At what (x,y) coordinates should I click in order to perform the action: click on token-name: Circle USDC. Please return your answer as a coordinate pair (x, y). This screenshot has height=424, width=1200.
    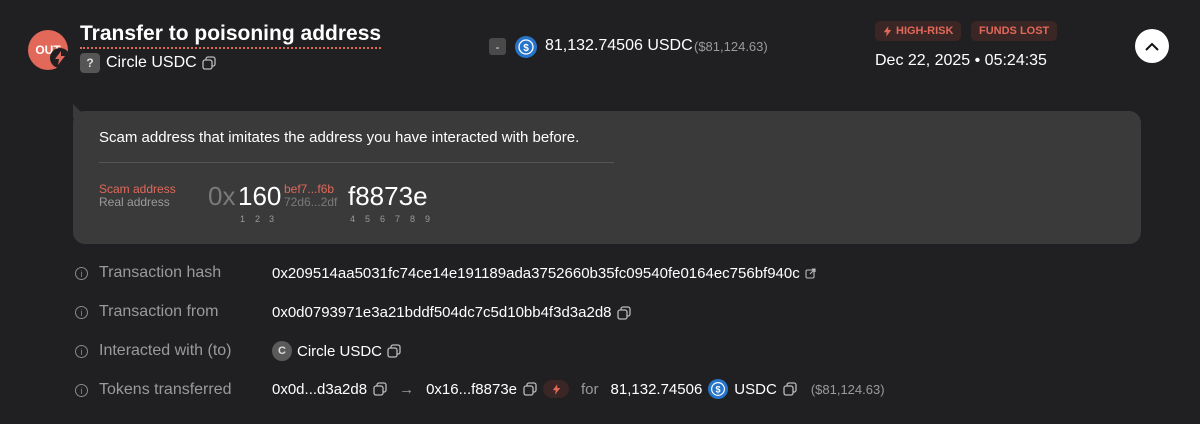
    Looking at the image, I should click on (151, 62).